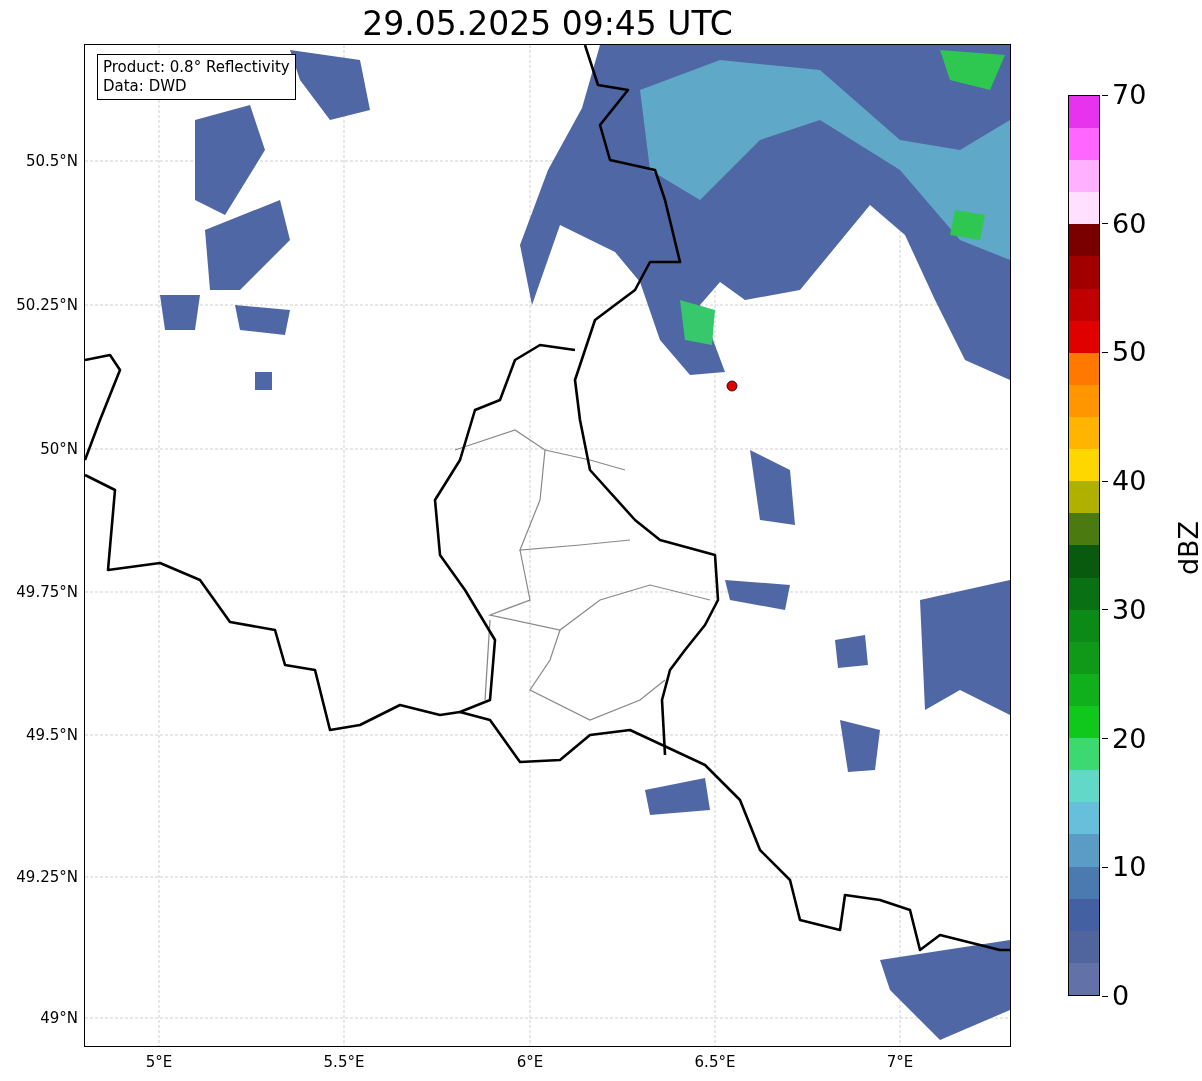  I want to click on radar-site-marker, so click(732, 386).